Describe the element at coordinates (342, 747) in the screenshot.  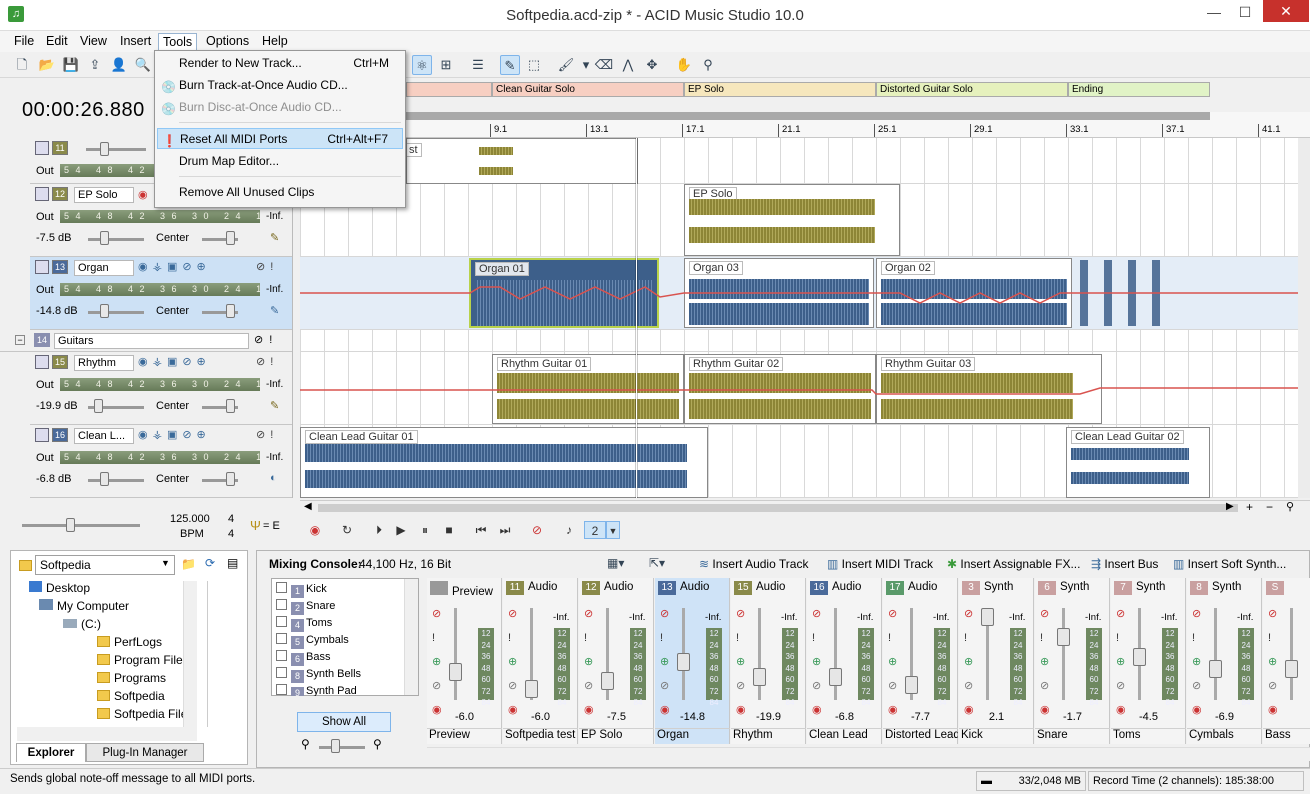
I see `zoom-slider` at that location.